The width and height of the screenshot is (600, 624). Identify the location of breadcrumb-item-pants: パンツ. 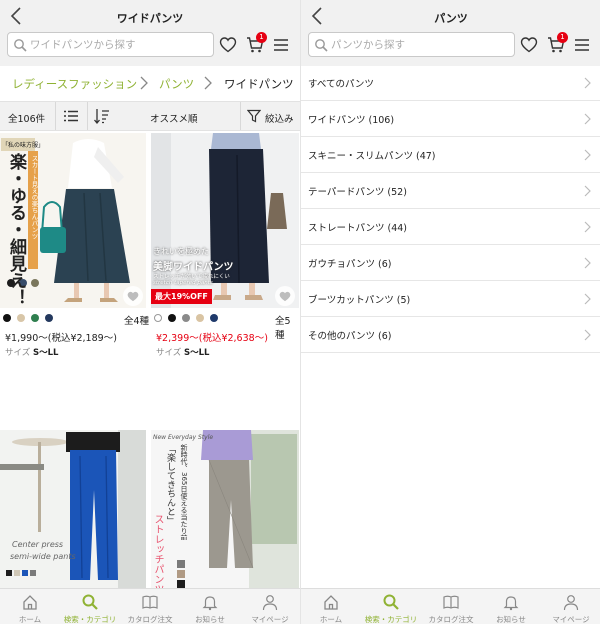
(176, 84).